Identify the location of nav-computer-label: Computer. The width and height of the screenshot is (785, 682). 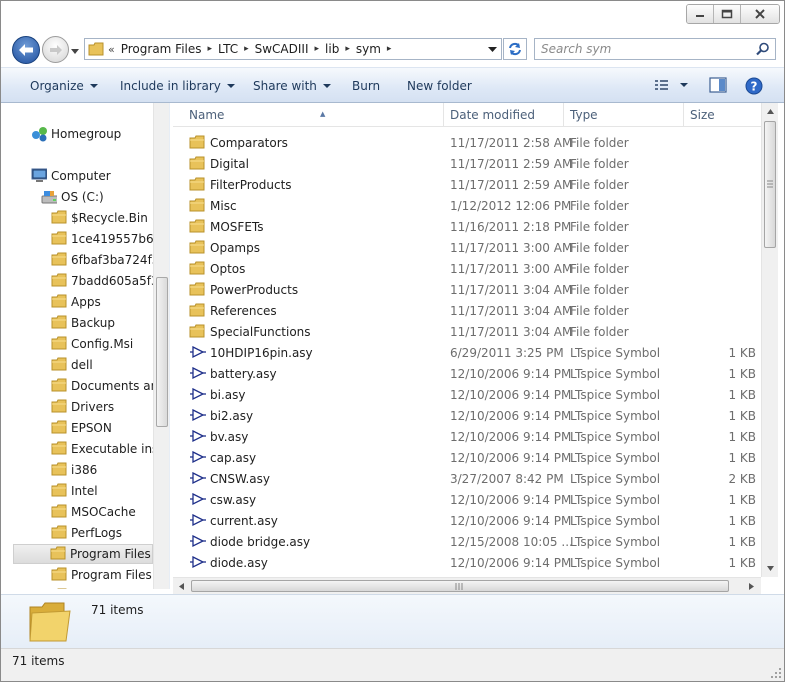
(81, 176).